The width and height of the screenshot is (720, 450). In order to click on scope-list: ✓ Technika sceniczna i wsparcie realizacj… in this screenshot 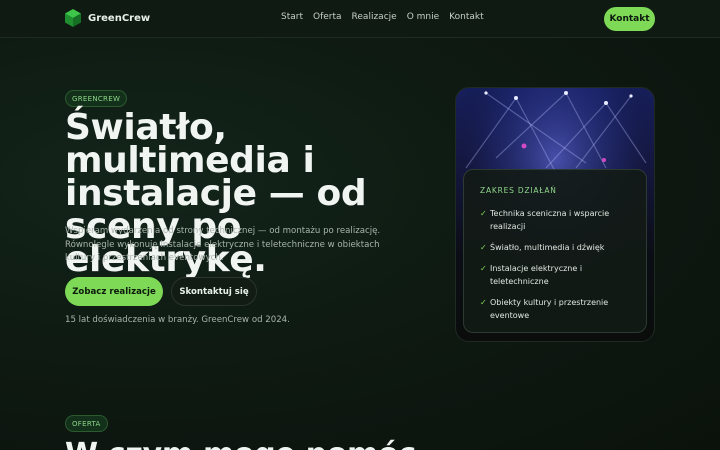, I will do `click(560, 268)`.